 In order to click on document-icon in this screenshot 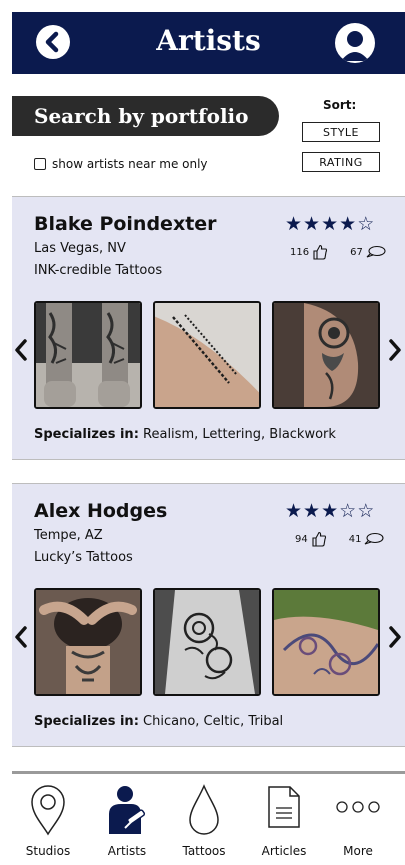, I will do `click(284, 807)`.